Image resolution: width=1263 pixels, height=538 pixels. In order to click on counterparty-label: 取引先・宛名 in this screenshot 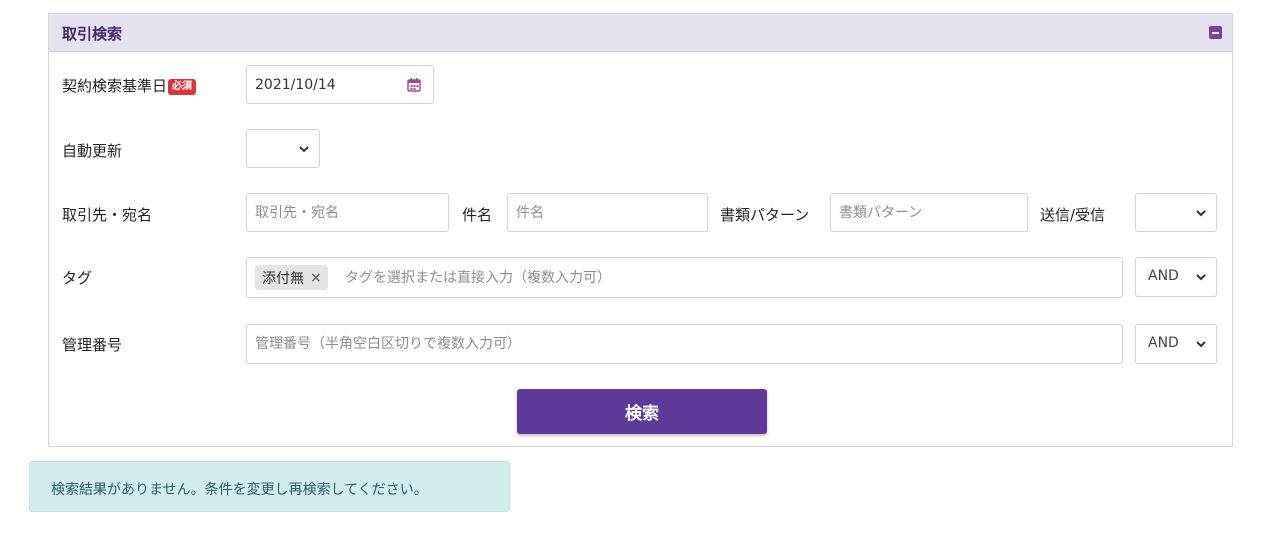, I will do `click(107, 215)`.